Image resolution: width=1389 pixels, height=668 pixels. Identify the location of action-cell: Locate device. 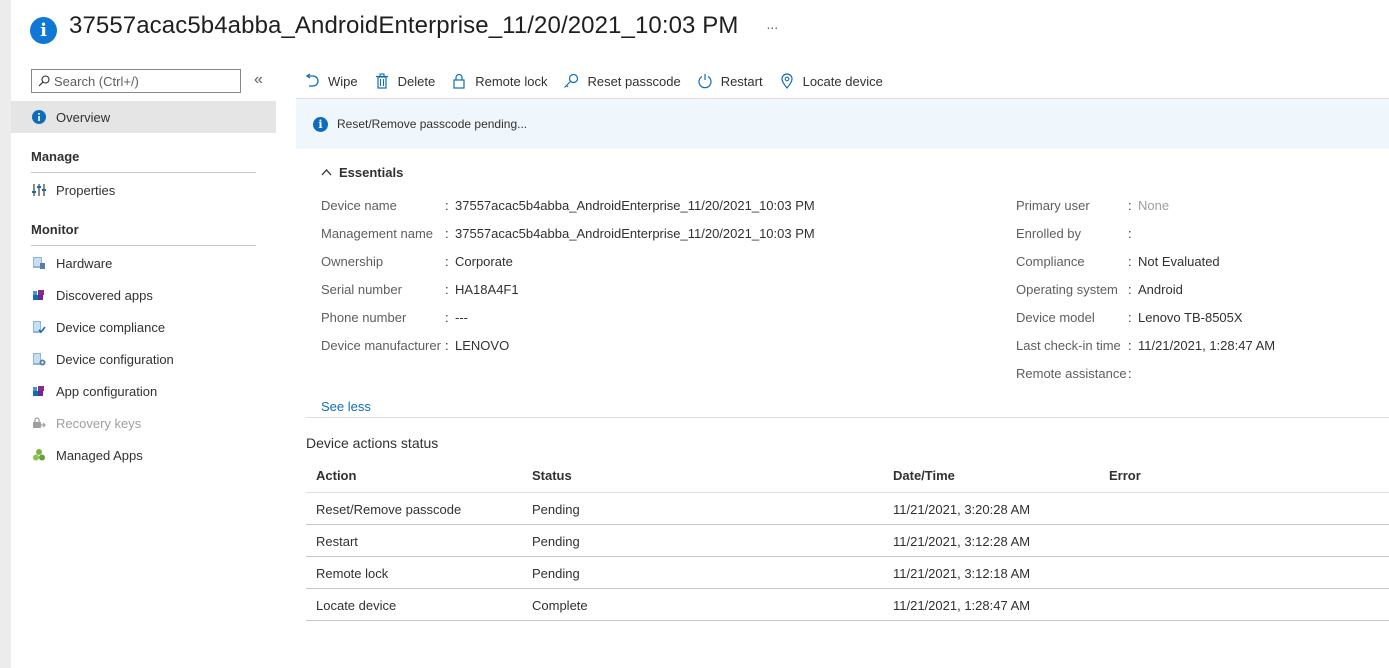
(356, 605).